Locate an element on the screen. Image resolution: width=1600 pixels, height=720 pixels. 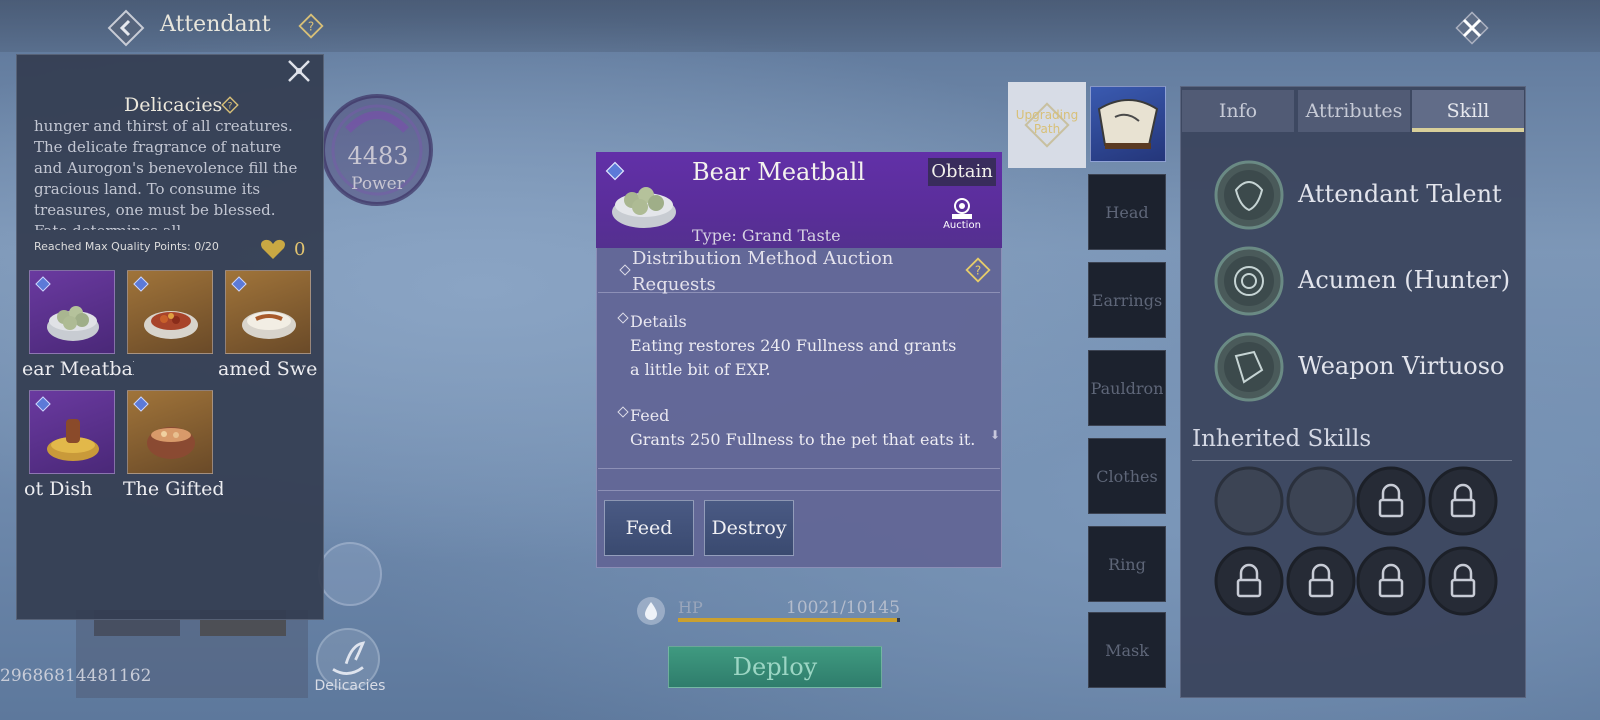
delicacy-tile-meatball is located at coordinates (72, 312).